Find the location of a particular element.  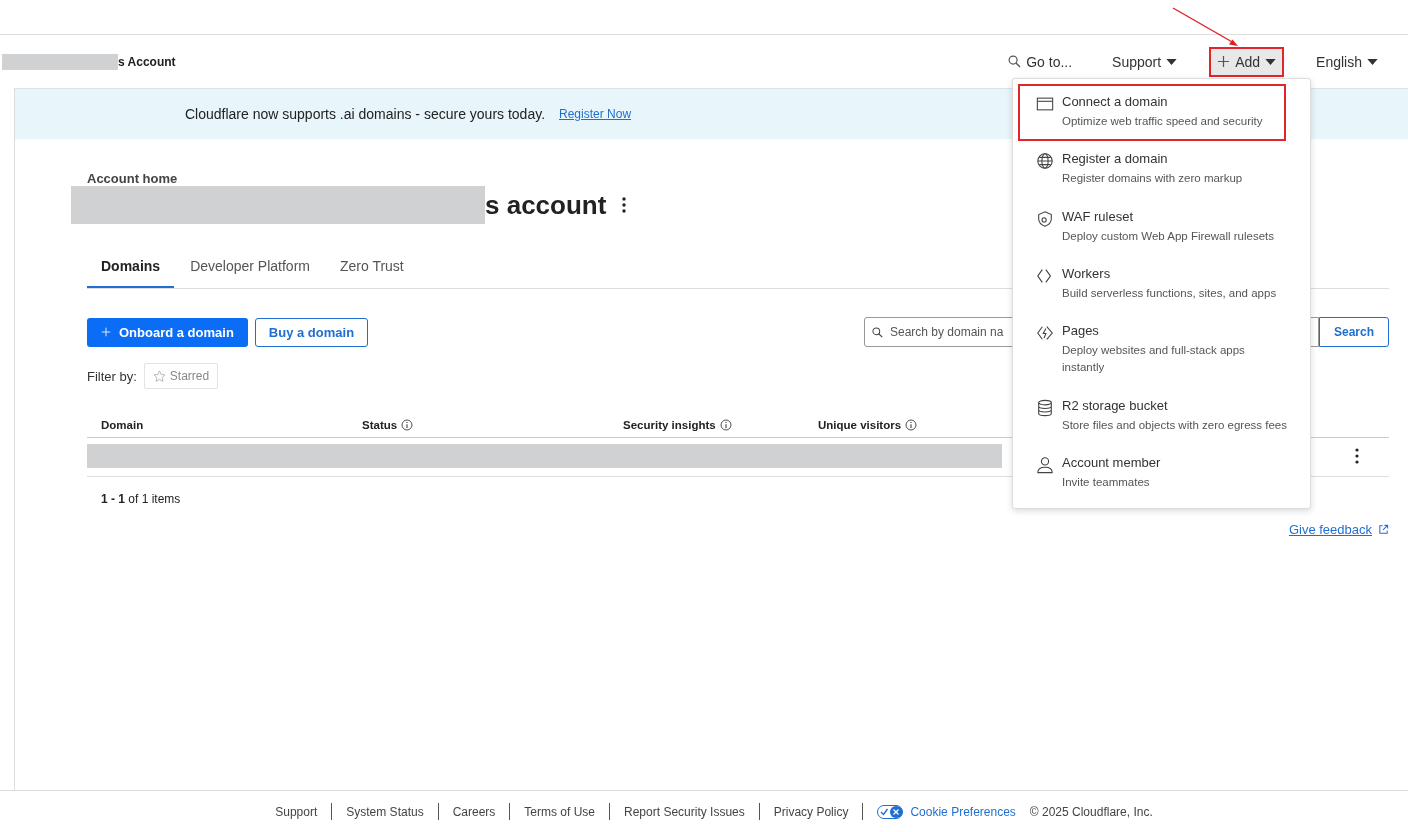

menu-item: Connect a domain Optimize web traffic speed and security is located at coordinates (1152, 113).